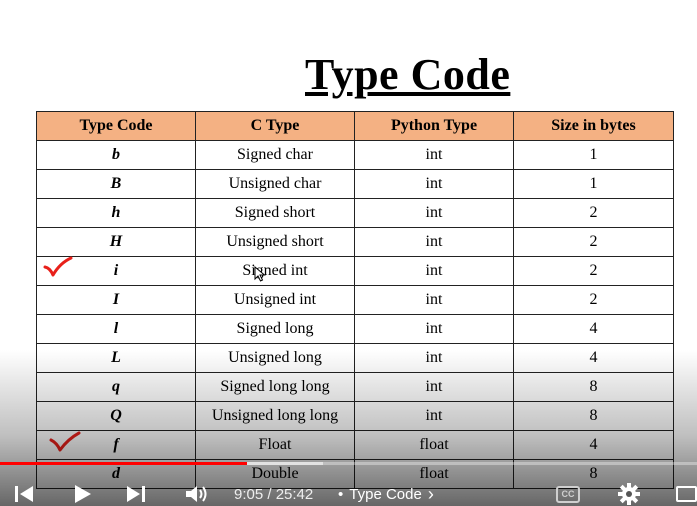 This screenshot has width=697, height=506. What do you see at coordinates (275, 126) in the screenshot?
I see `header-c-type: C Type` at bounding box center [275, 126].